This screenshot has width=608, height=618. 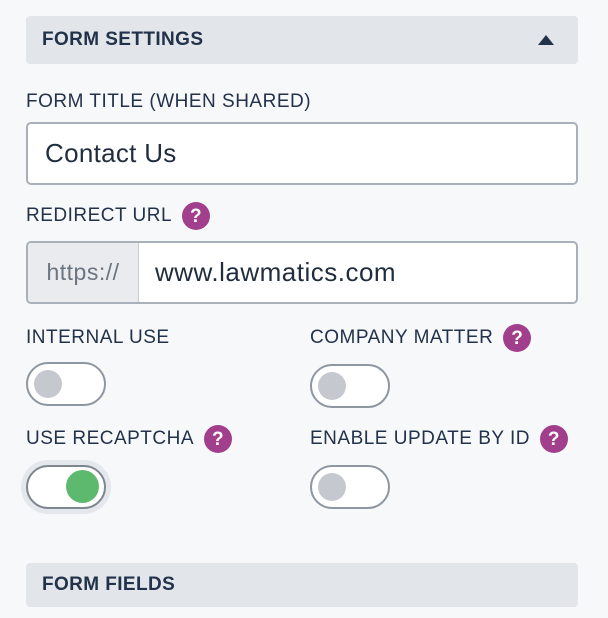 I want to click on redirect-url-label: REDIRECT URL ?, so click(x=118, y=216).